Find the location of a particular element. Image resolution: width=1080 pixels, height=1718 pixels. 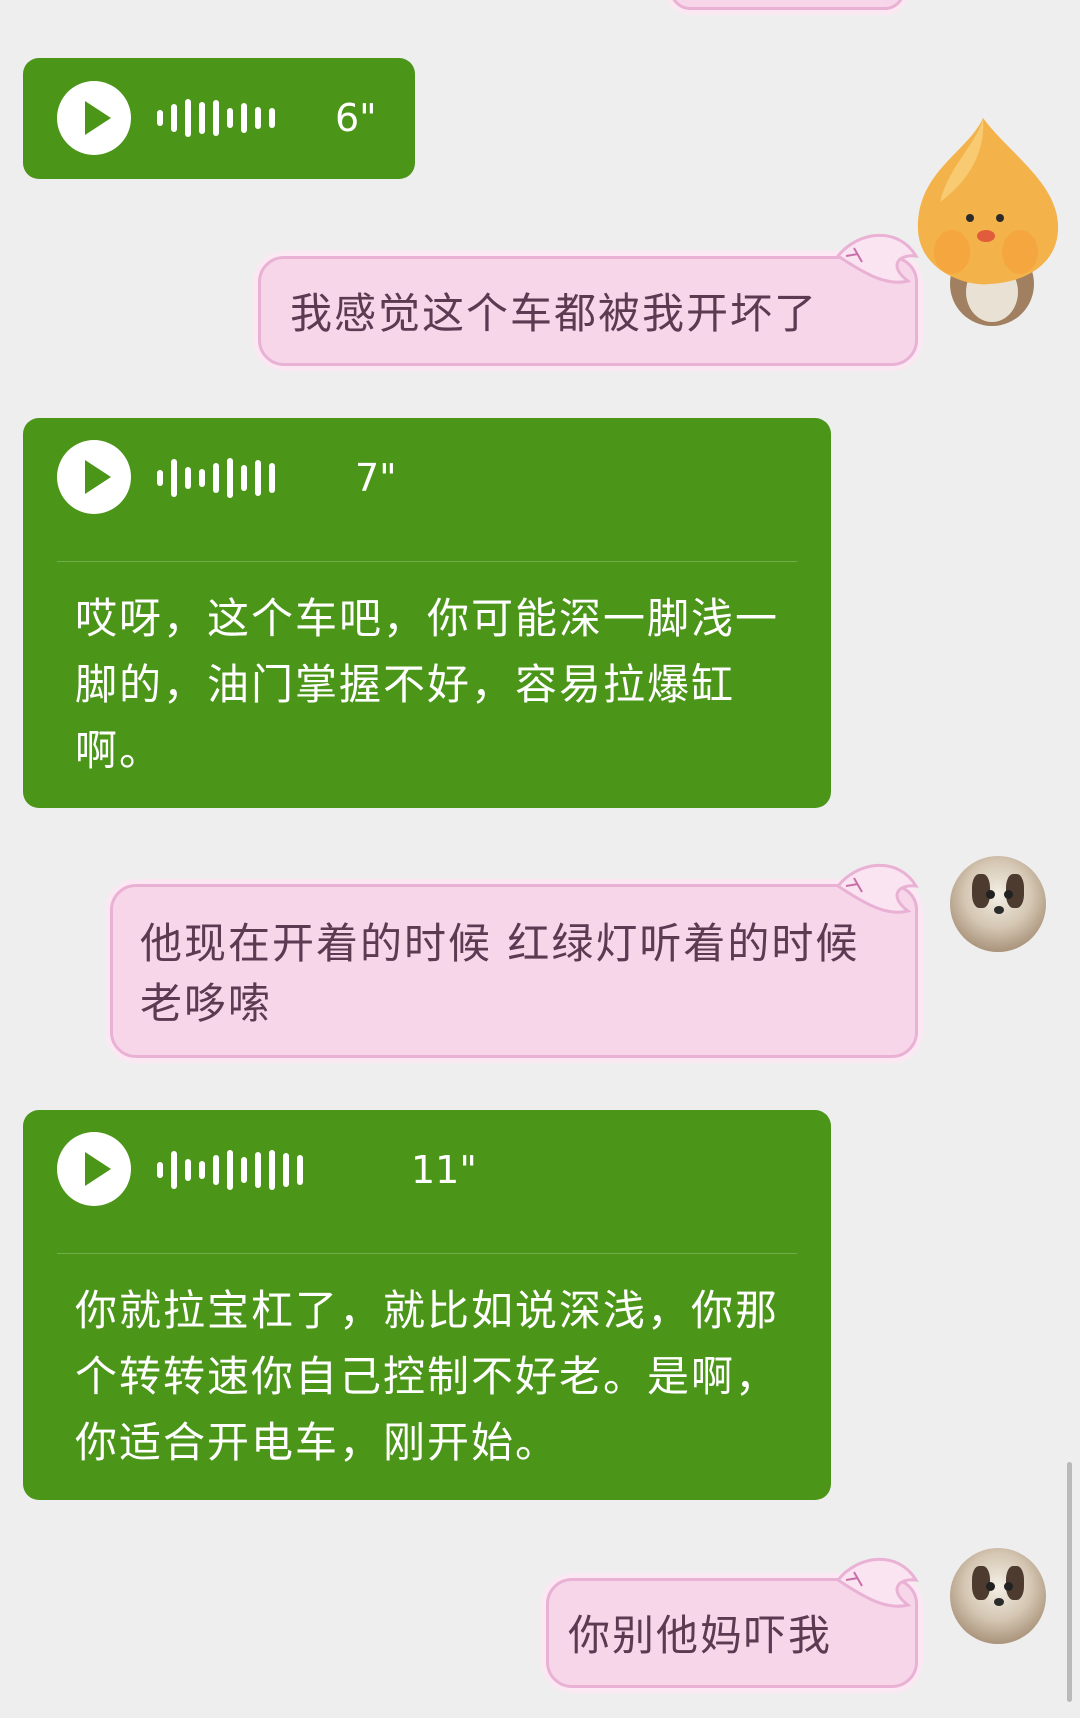

partial-sent-bubble is located at coordinates (787, 5).